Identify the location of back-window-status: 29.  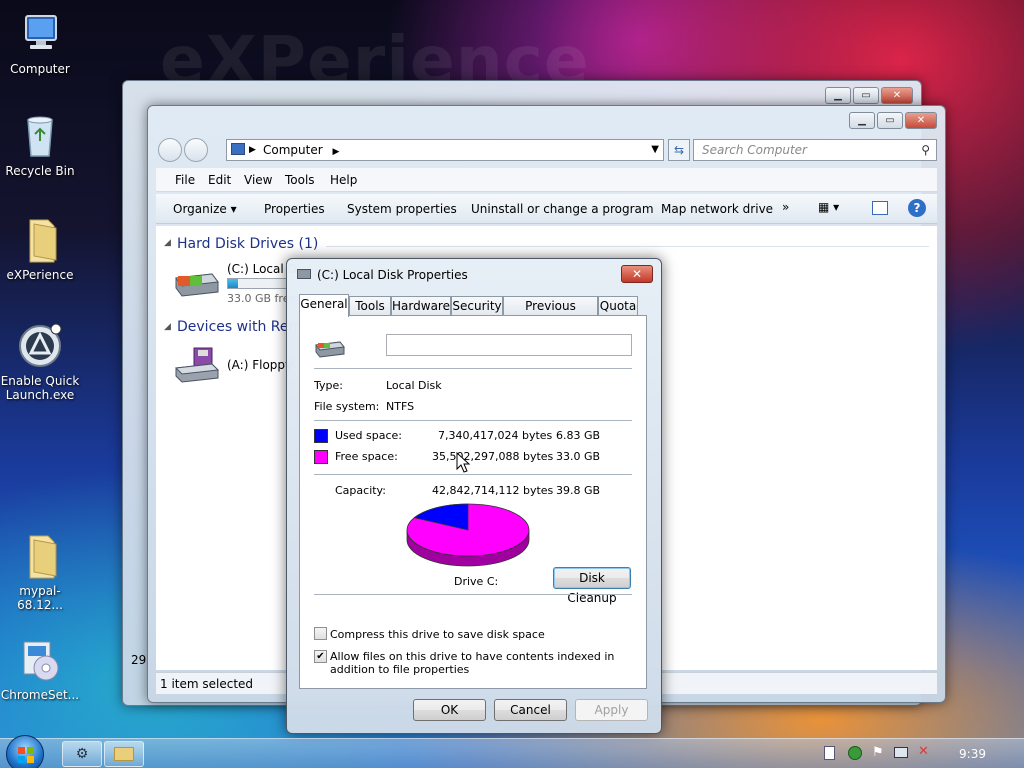
(139, 660).